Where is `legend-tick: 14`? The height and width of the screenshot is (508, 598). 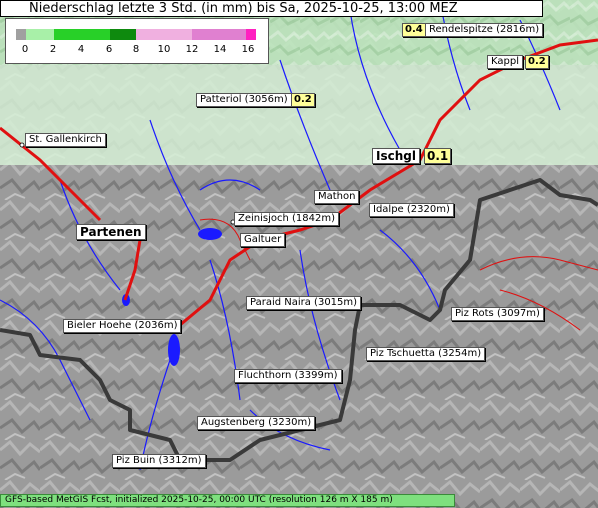
legend-tick: 14 is located at coordinates (220, 49).